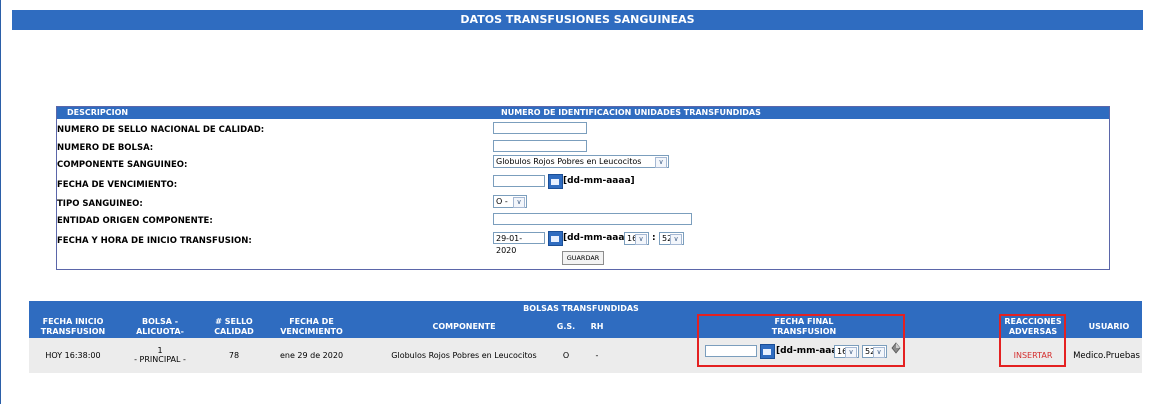 The image size is (1149, 406). Describe the element at coordinates (566, 355) in the screenshot. I see `cell-gs: O` at that location.